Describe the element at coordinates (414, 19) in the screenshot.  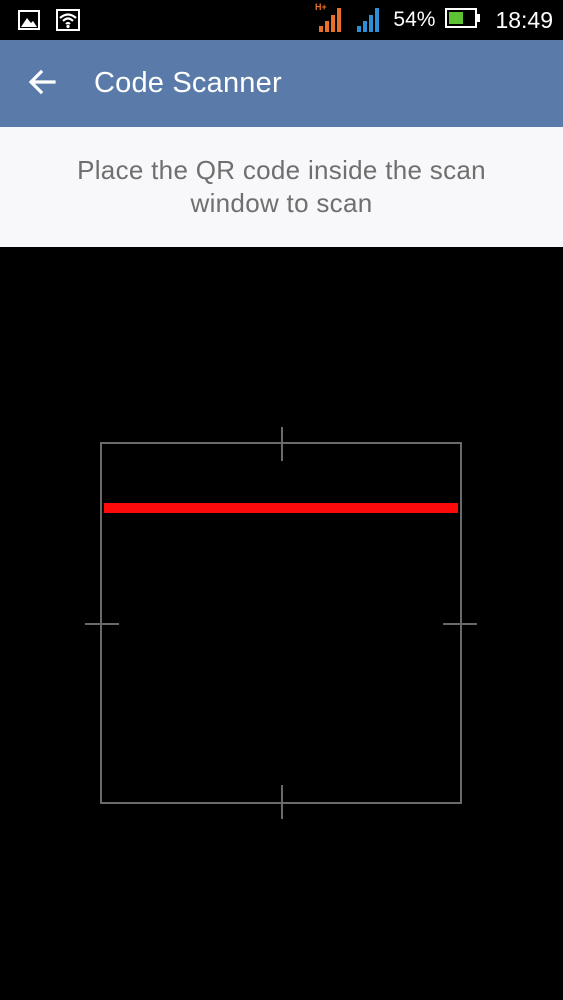
I see `battery-percent: 54%` at that location.